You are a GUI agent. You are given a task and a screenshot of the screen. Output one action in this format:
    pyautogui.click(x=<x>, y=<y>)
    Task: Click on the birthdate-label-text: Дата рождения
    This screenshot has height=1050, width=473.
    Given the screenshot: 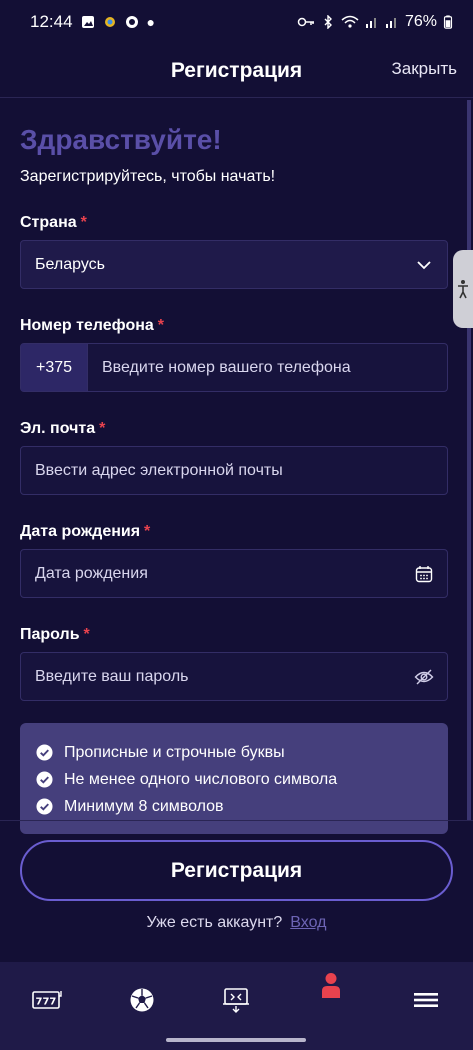 What is the action you would take?
    pyautogui.click(x=80, y=531)
    